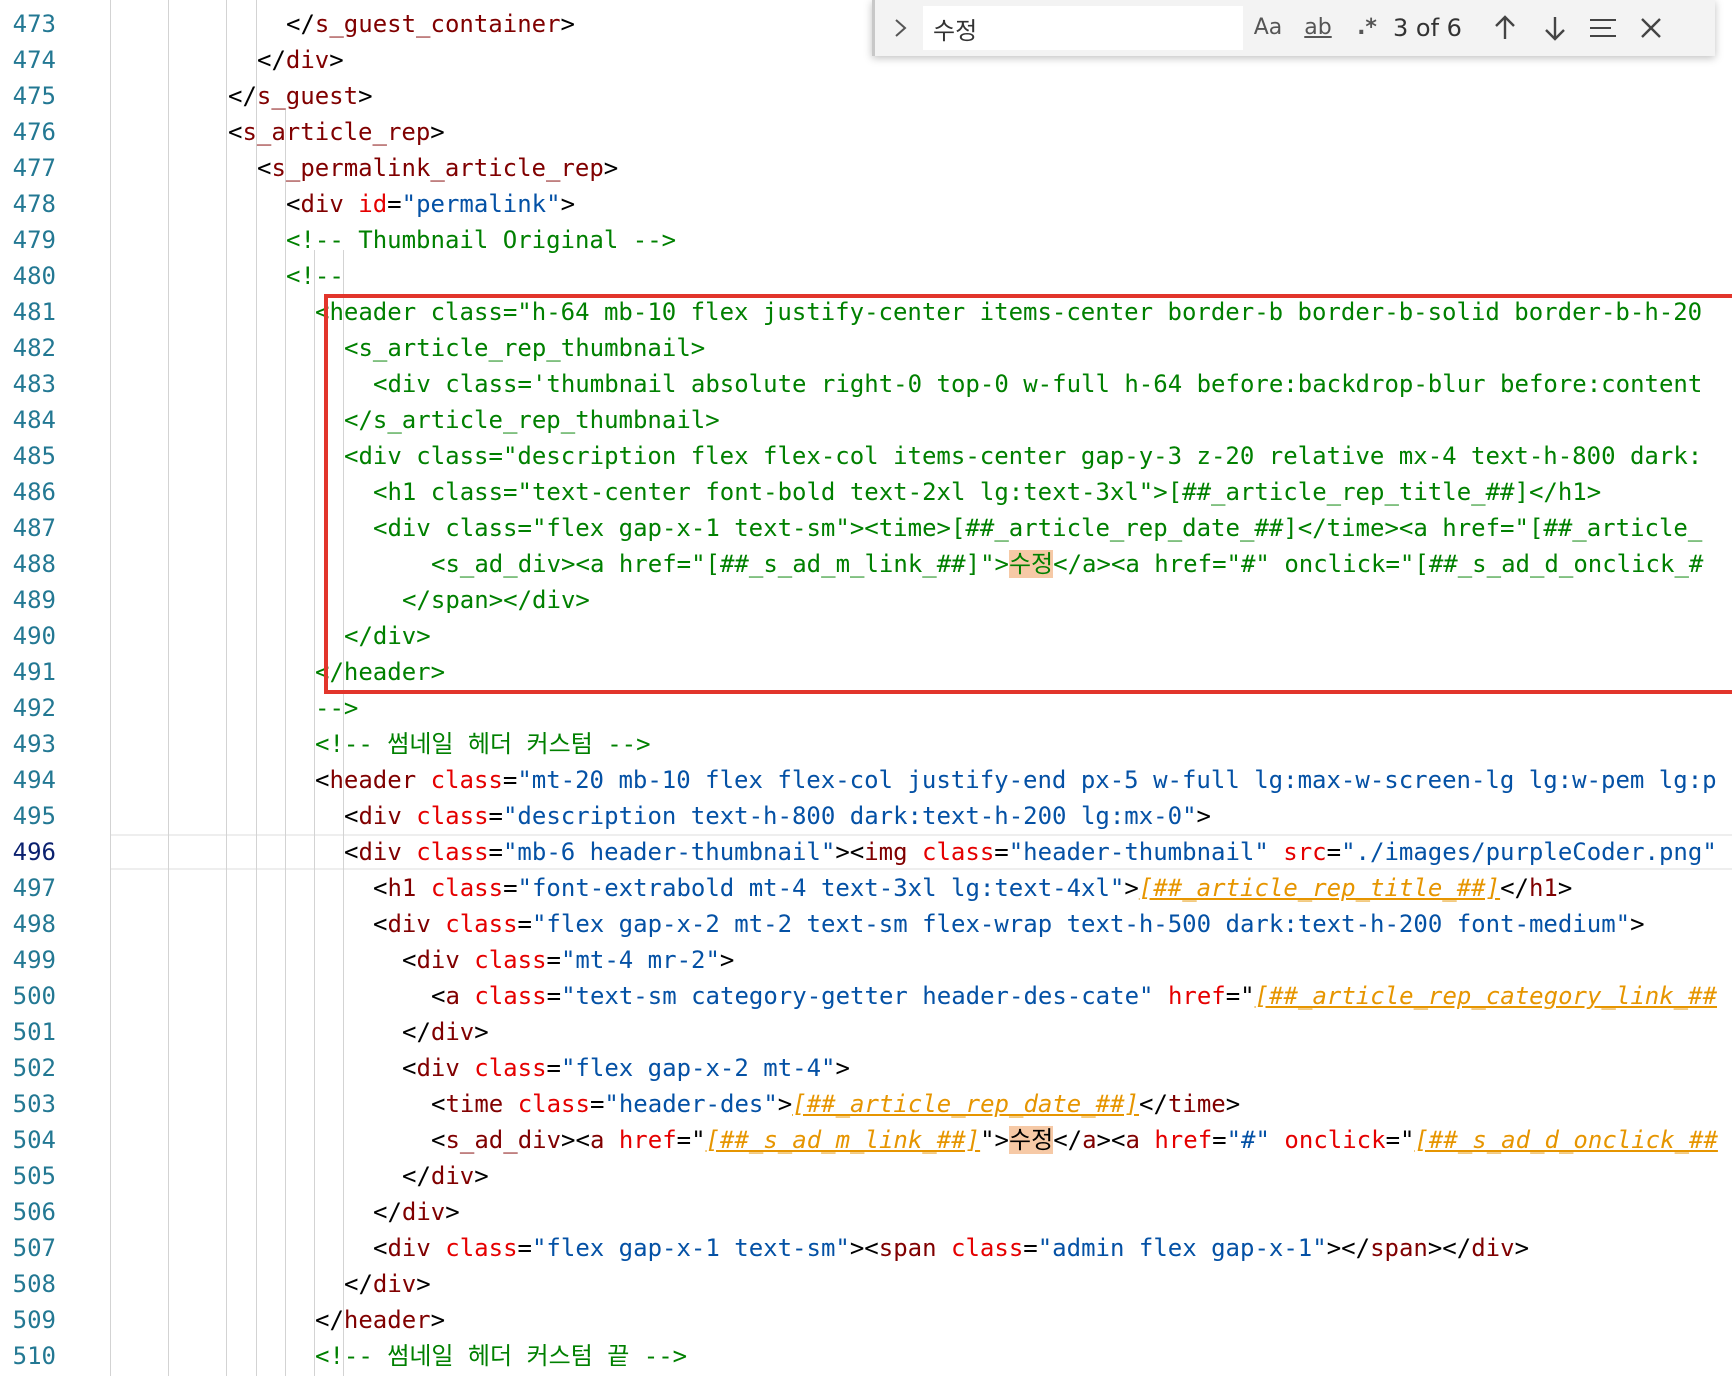 Image resolution: width=1732 pixels, height=1376 pixels. I want to click on code-line: -->, so click(336, 708).